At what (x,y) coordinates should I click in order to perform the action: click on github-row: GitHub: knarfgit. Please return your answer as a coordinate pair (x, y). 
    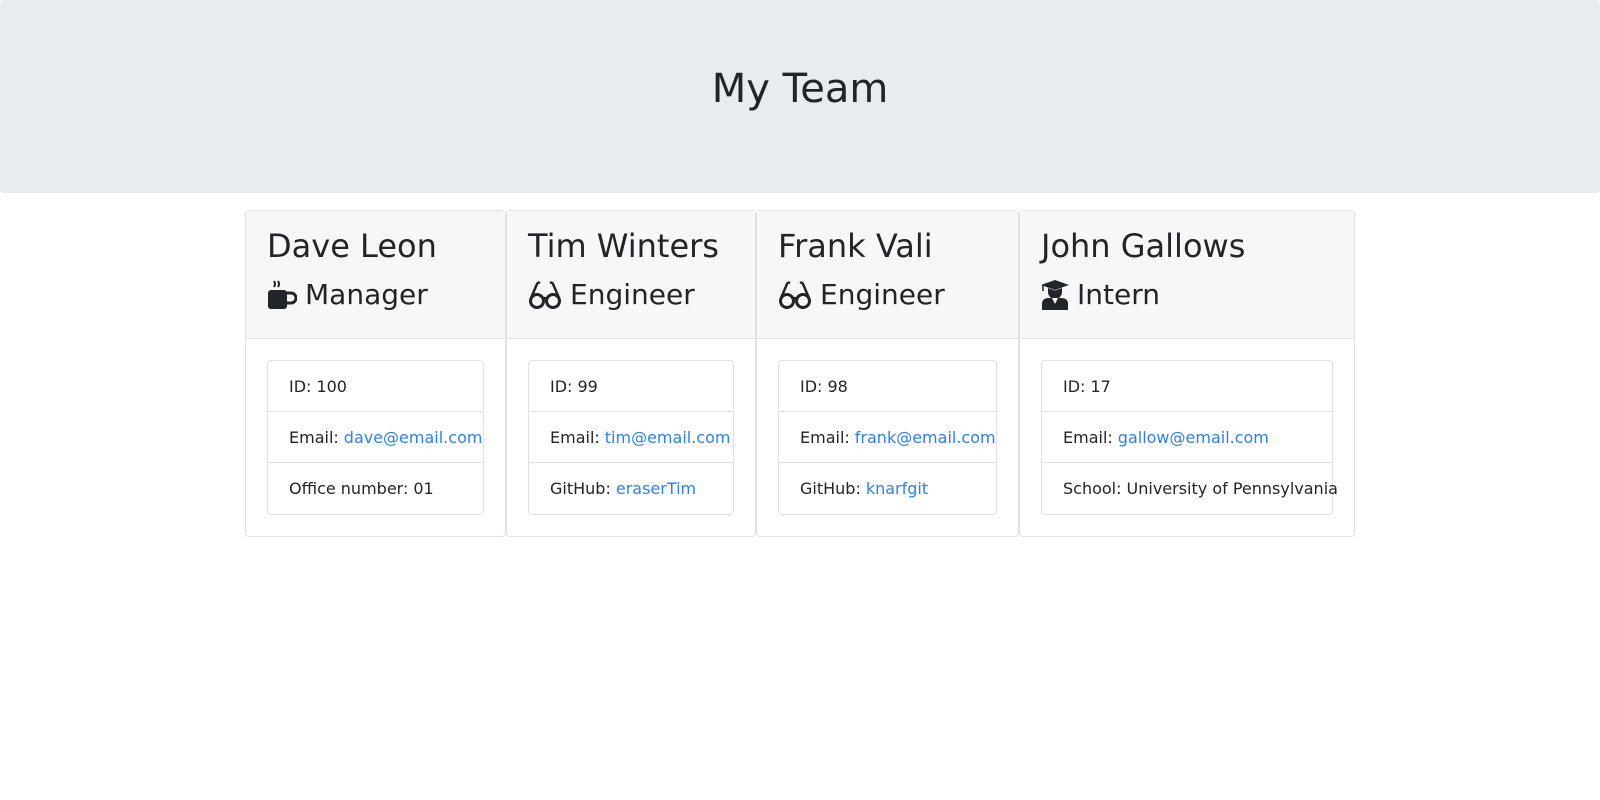
    Looking at the image, I should click on (887, 488).